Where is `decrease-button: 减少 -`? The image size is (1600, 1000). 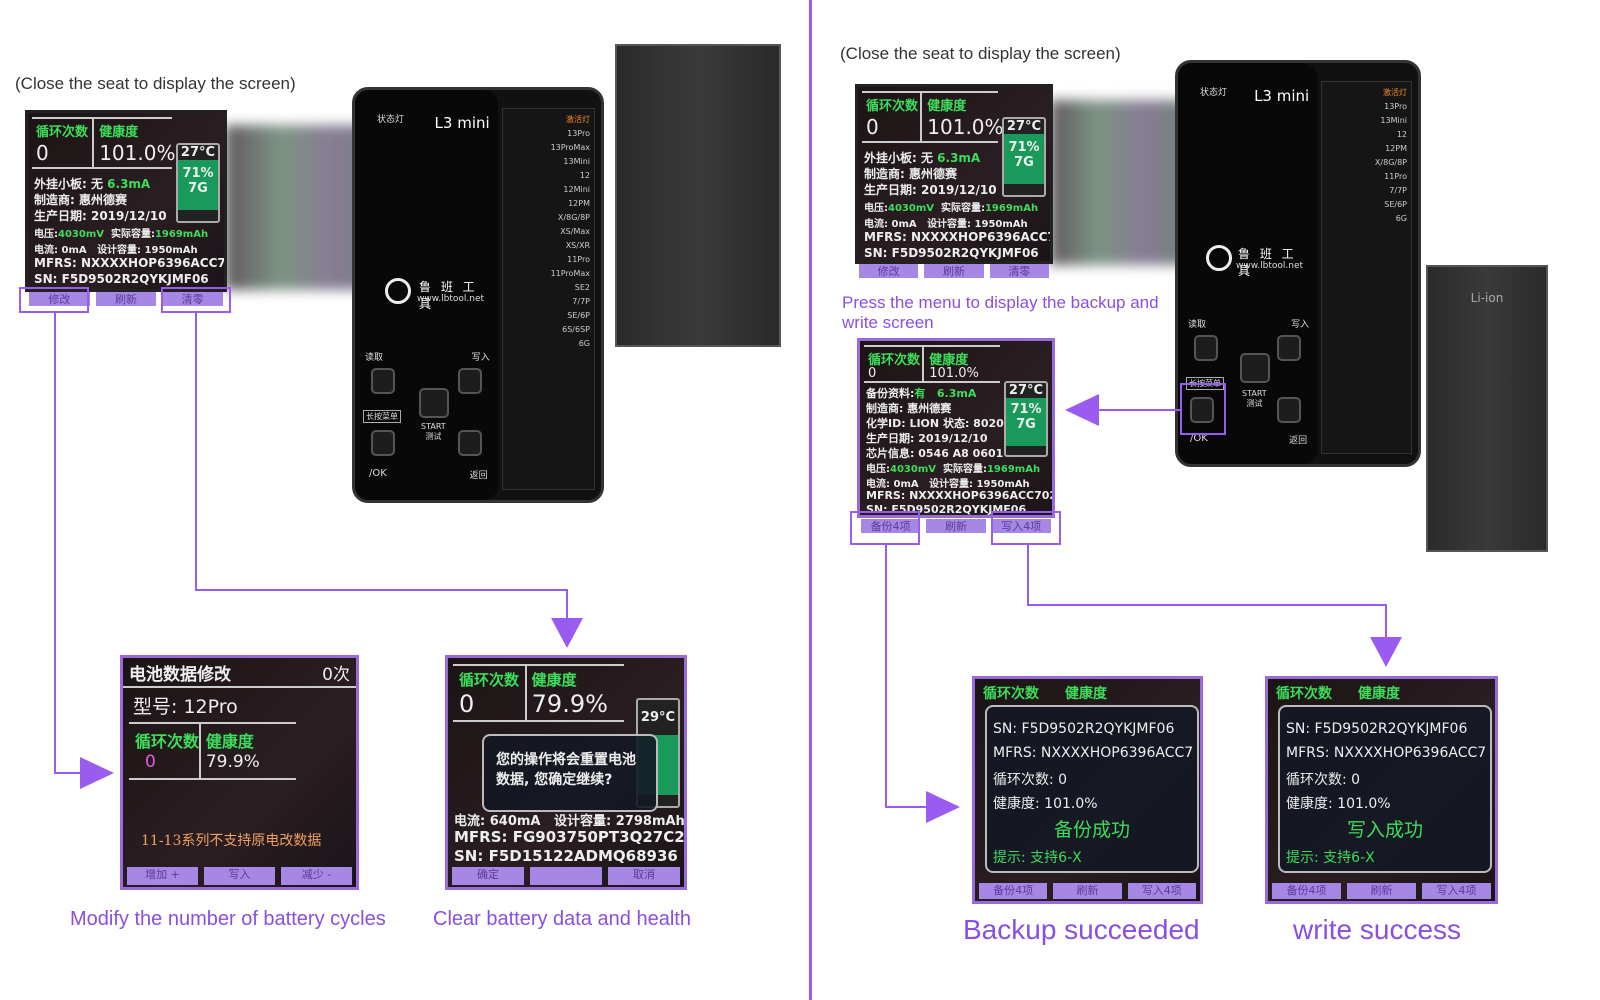
decrease-button: 减少 - is located at coordinates (316, 876).